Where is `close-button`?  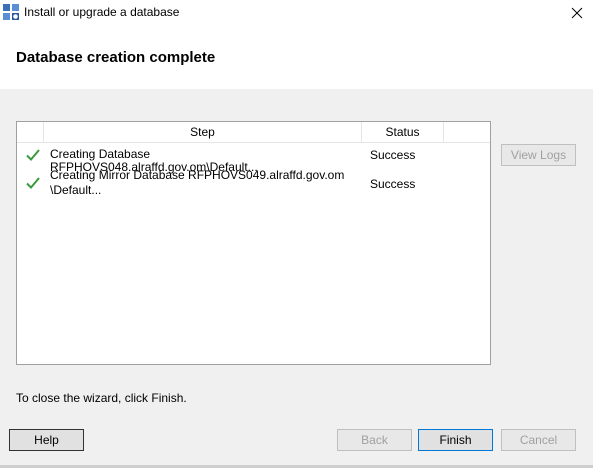 close-button is located at coordinates (577, 13).